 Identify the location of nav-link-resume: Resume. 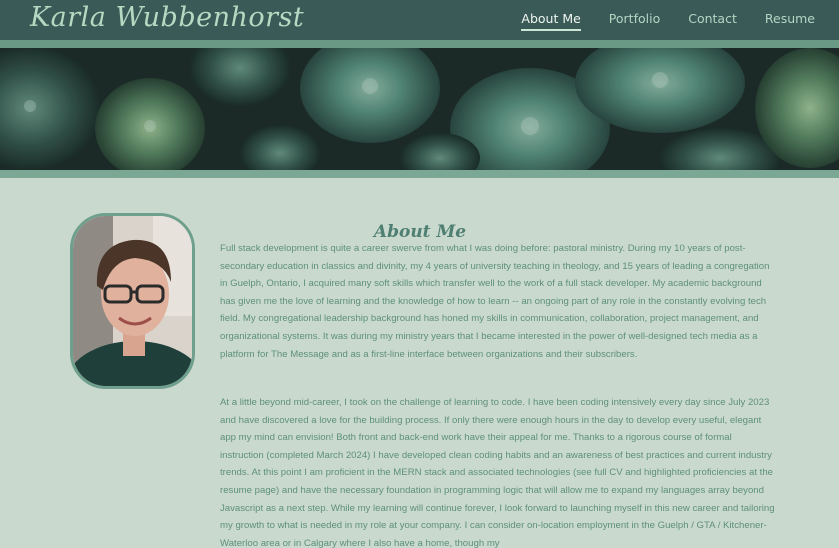
(790, 21).